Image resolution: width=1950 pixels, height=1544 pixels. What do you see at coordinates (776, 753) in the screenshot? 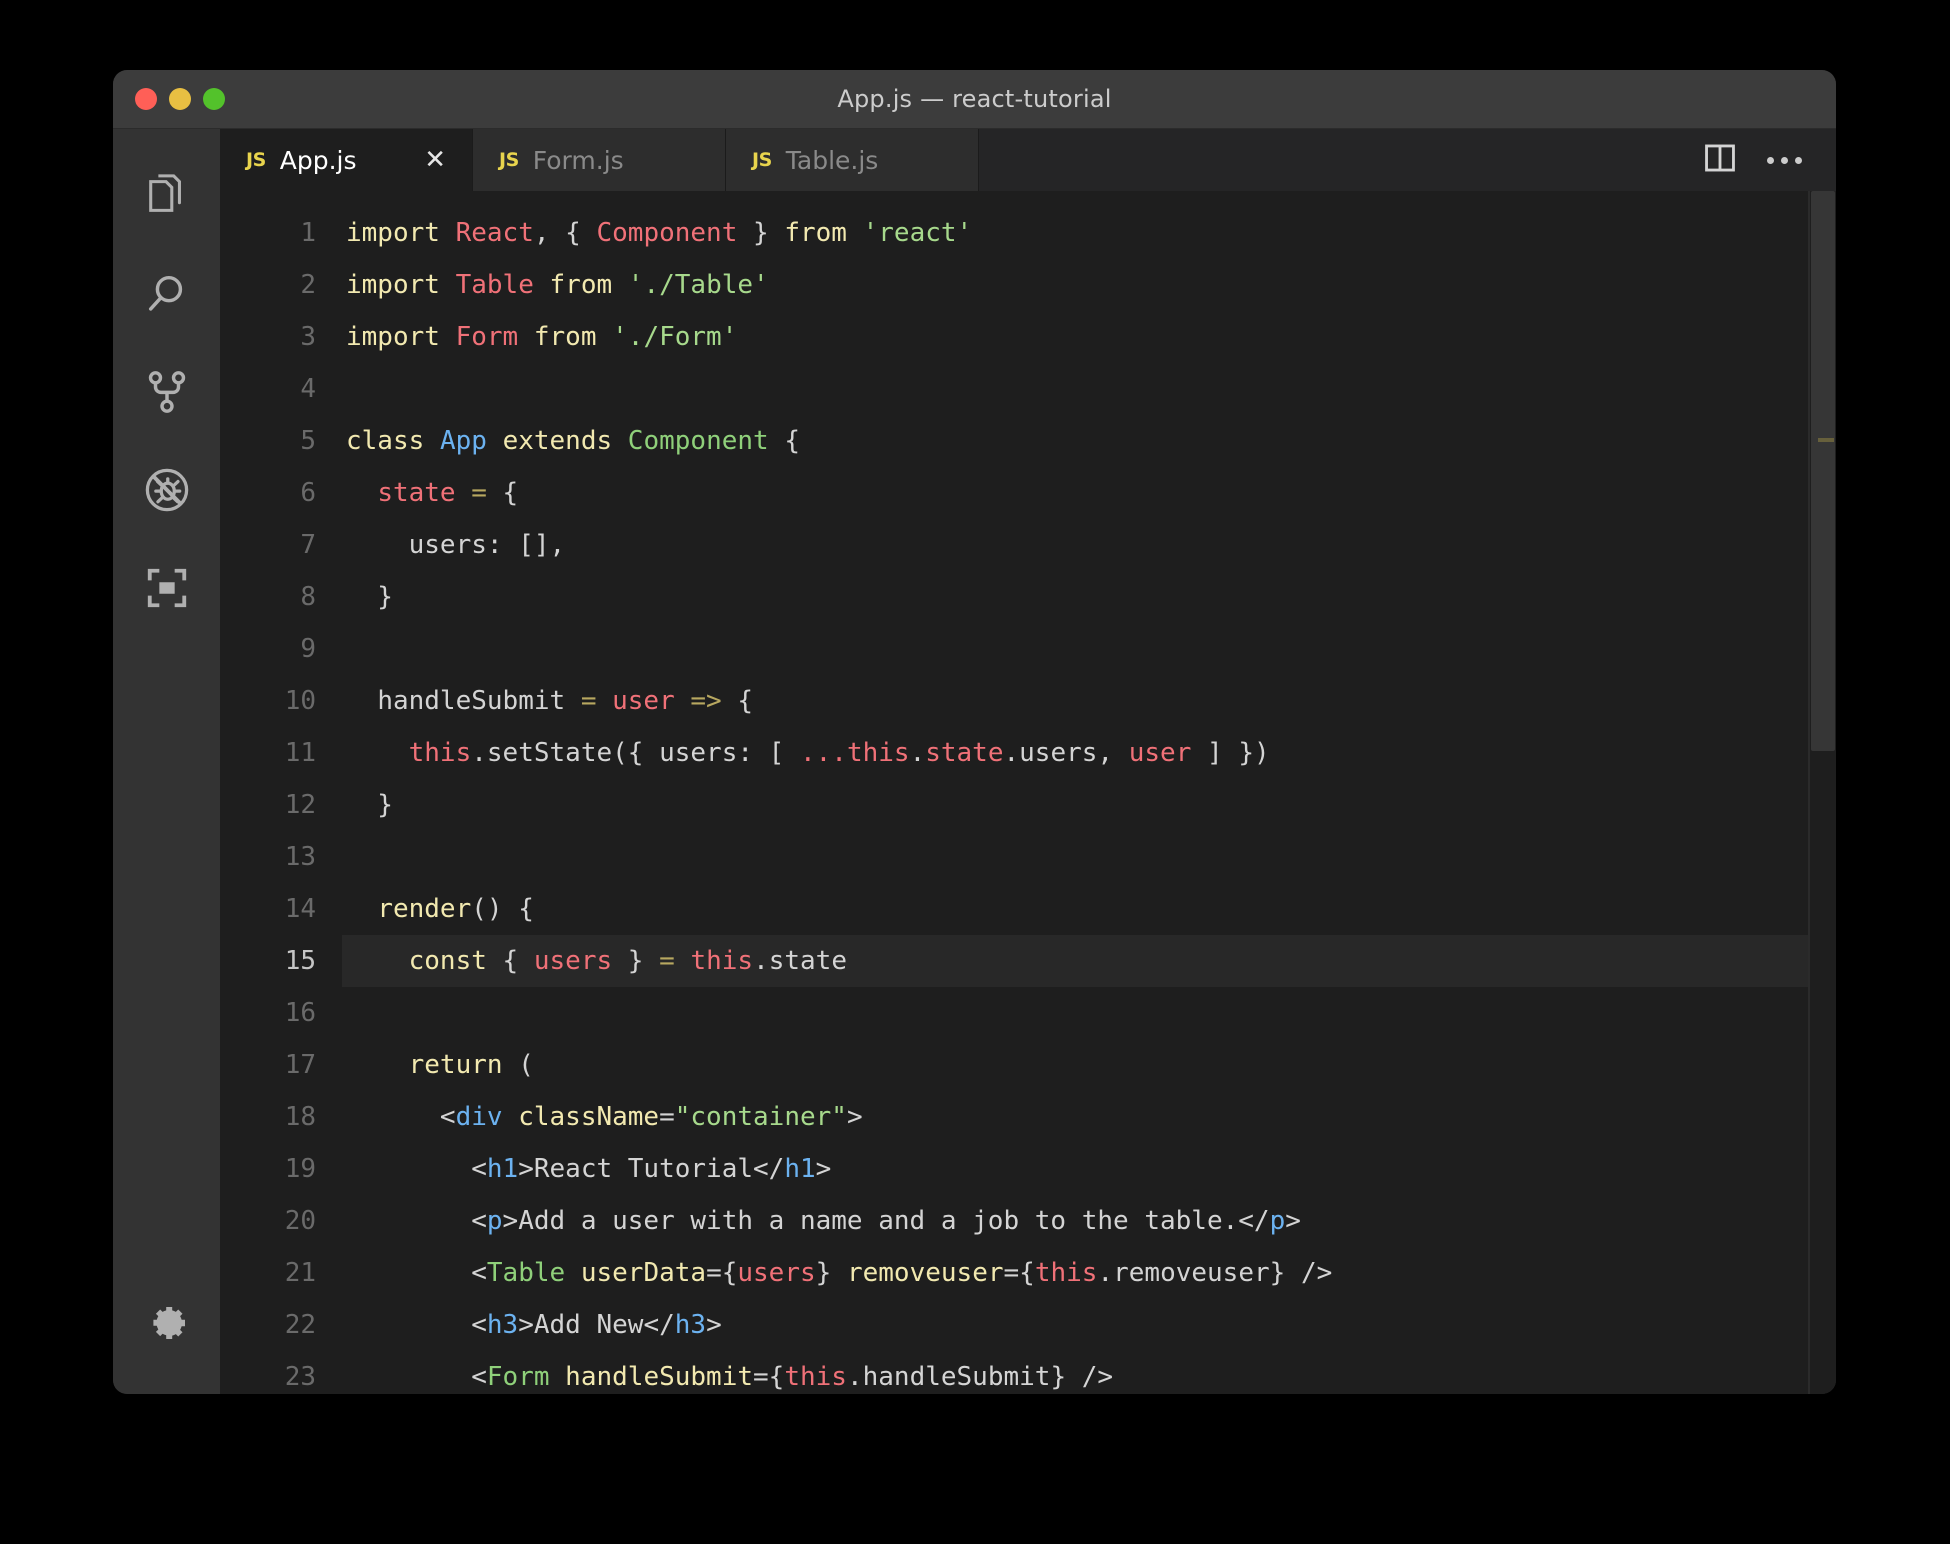
I see `code-token: [` at bounding box center [776, 753].